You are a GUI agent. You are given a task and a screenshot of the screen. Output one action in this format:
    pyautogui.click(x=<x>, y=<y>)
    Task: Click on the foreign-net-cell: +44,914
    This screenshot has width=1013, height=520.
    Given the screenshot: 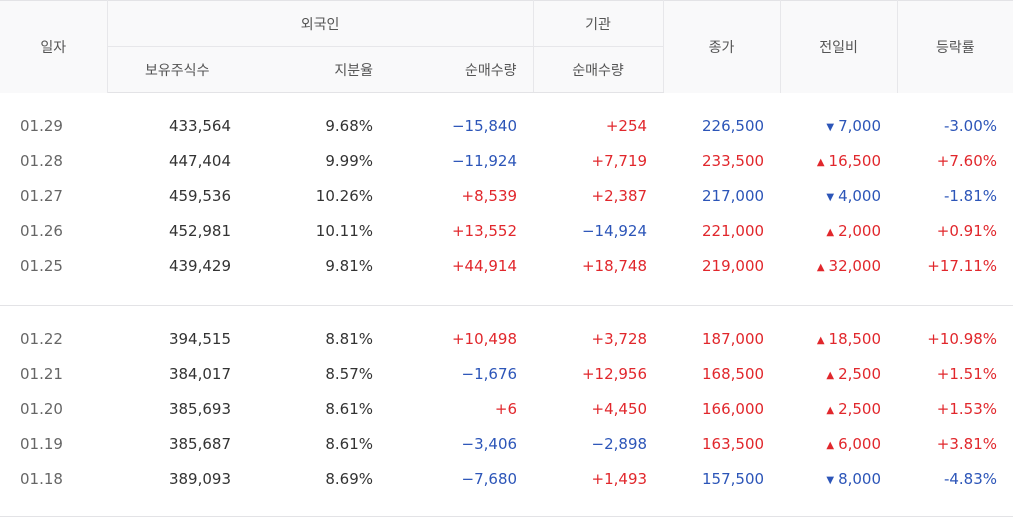 What is the action you would take?
    pyautogui.click(x=484, y=265)
    